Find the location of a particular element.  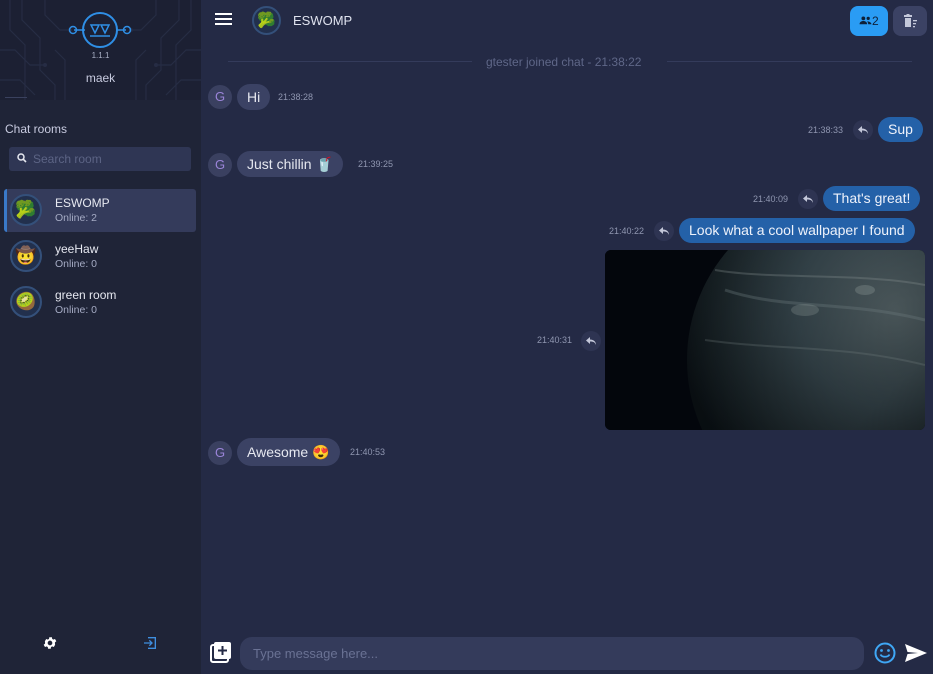

message-bubble: Awesome 😍 is located at coordinates (288, 452).